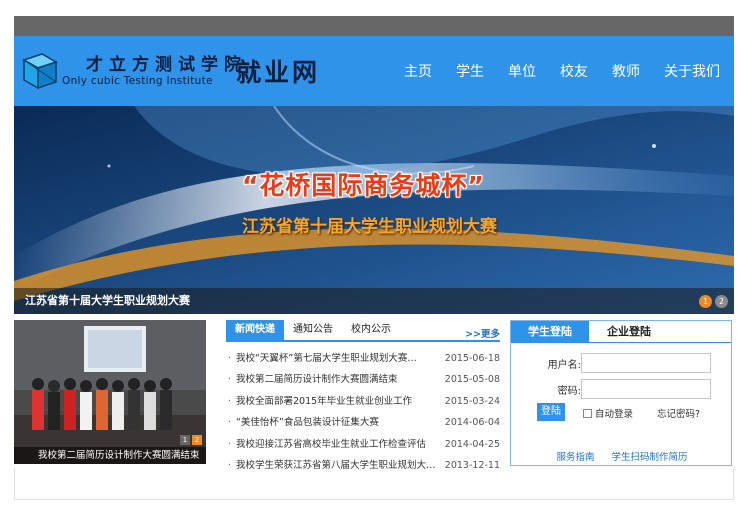 The height and width of the screenshot is (520, 750). I want to click on login-tabs: 学生登陆 企业登陆, so click(621, 332).